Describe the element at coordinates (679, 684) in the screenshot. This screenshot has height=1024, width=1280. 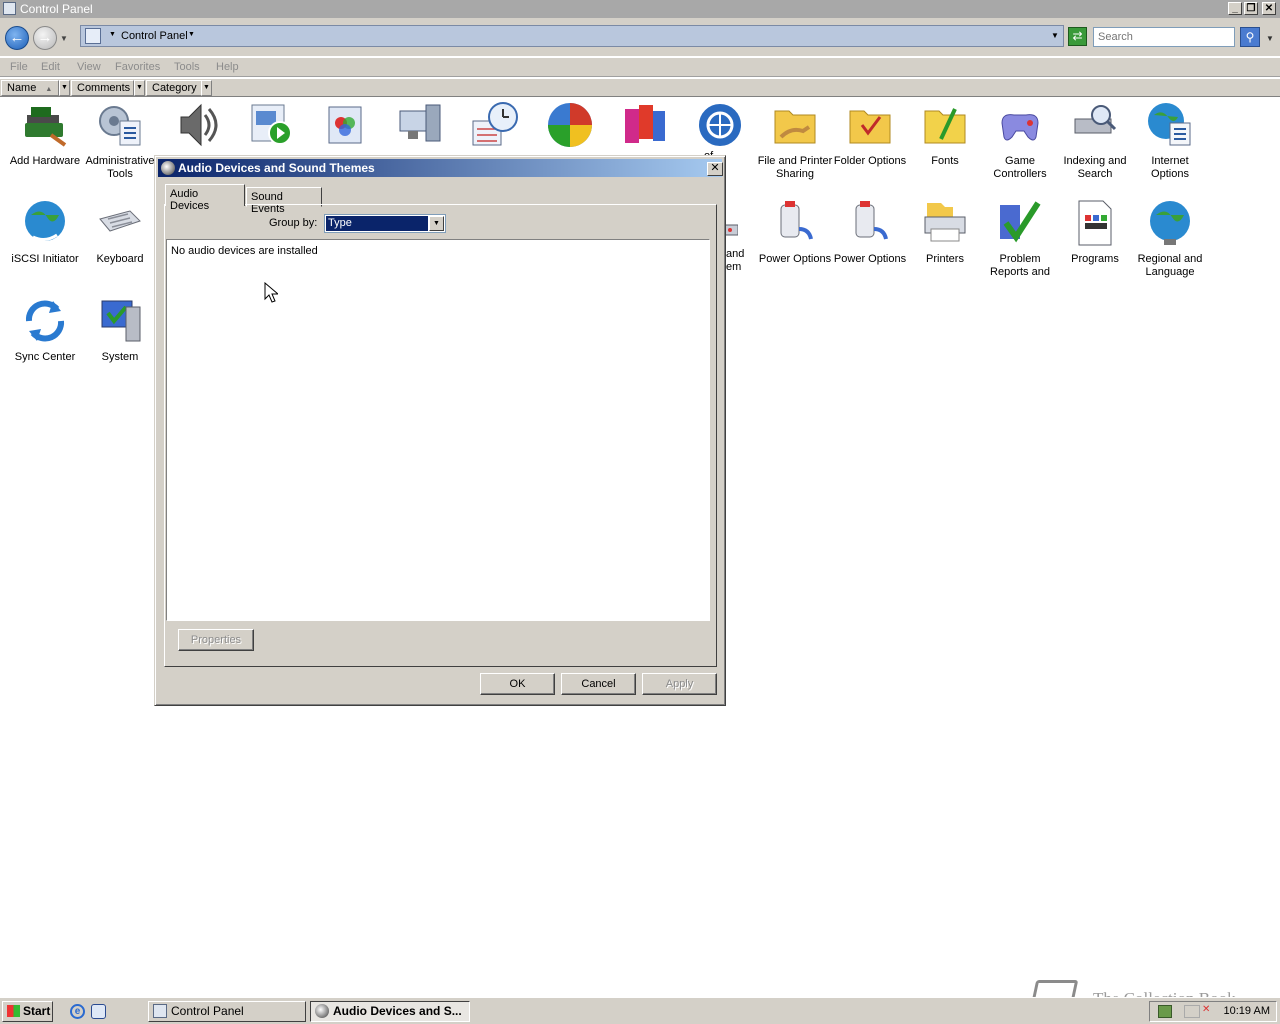
I see `apply-button: Apply` at that location.